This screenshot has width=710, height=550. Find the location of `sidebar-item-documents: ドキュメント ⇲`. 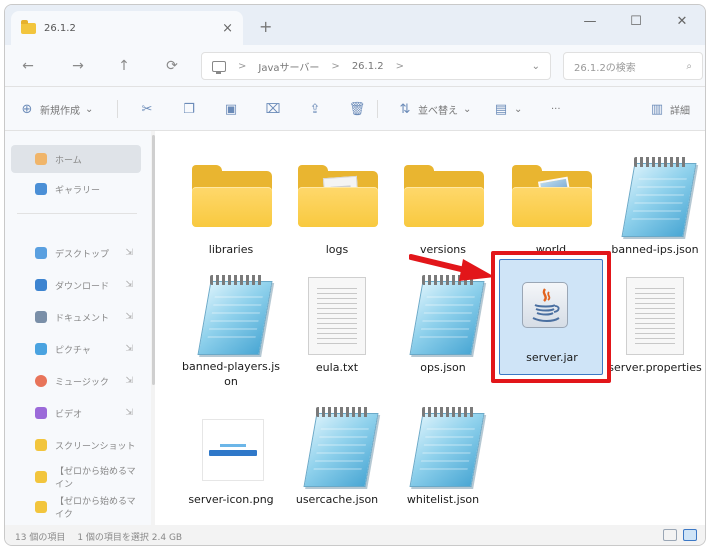

sidebar-item-documents: ドキュメント ⇲ is located at coordinates (76, 317).